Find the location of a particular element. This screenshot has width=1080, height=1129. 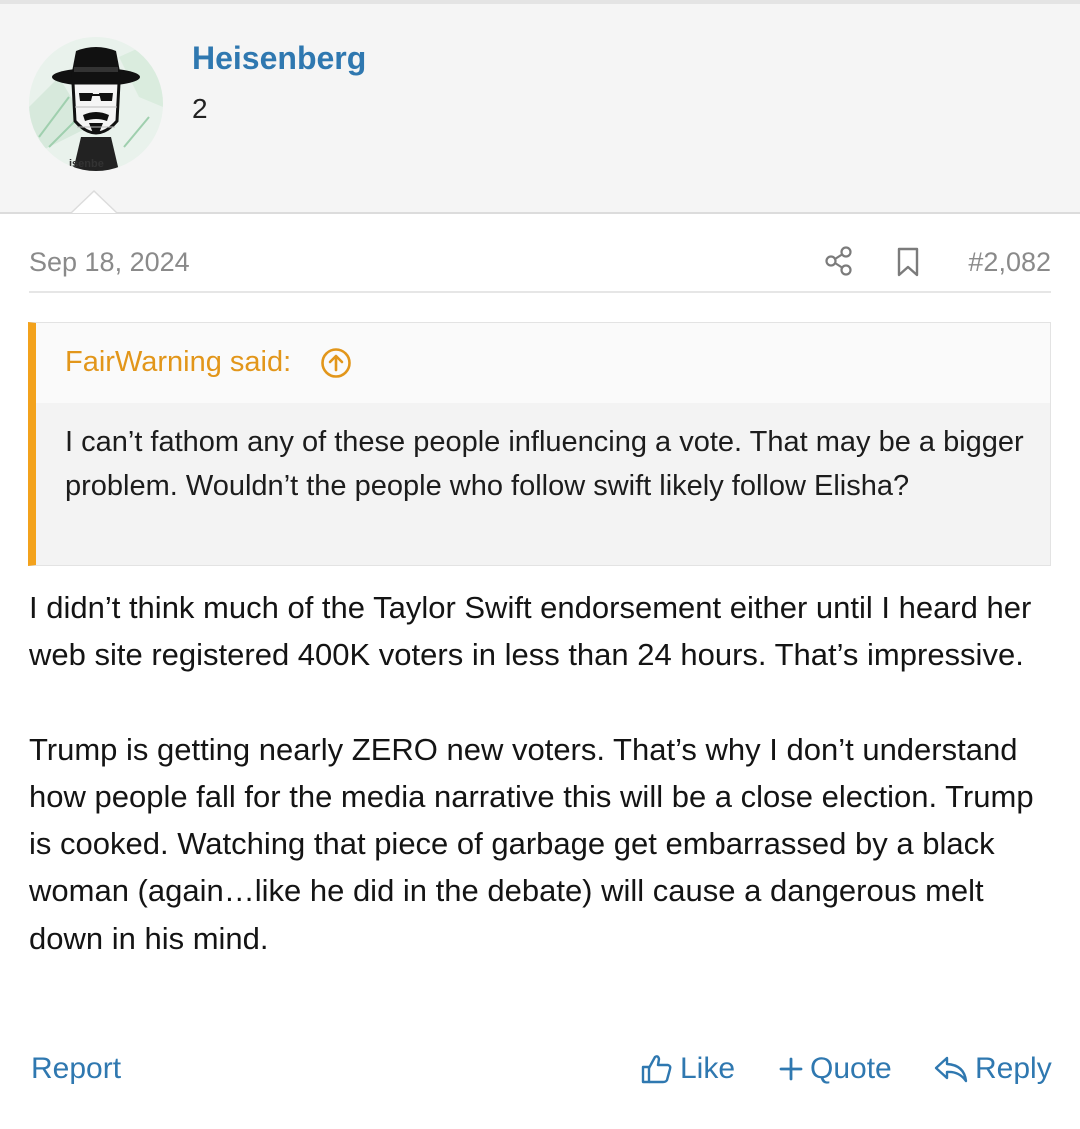

arrow-up-circle-icon is located at coordinates (336, 363).